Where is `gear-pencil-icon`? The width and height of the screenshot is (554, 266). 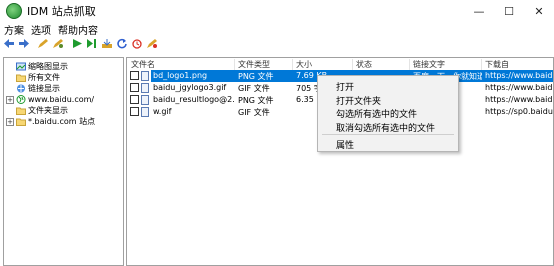 gear-pencil-icon is located at coordinates (152, 43).